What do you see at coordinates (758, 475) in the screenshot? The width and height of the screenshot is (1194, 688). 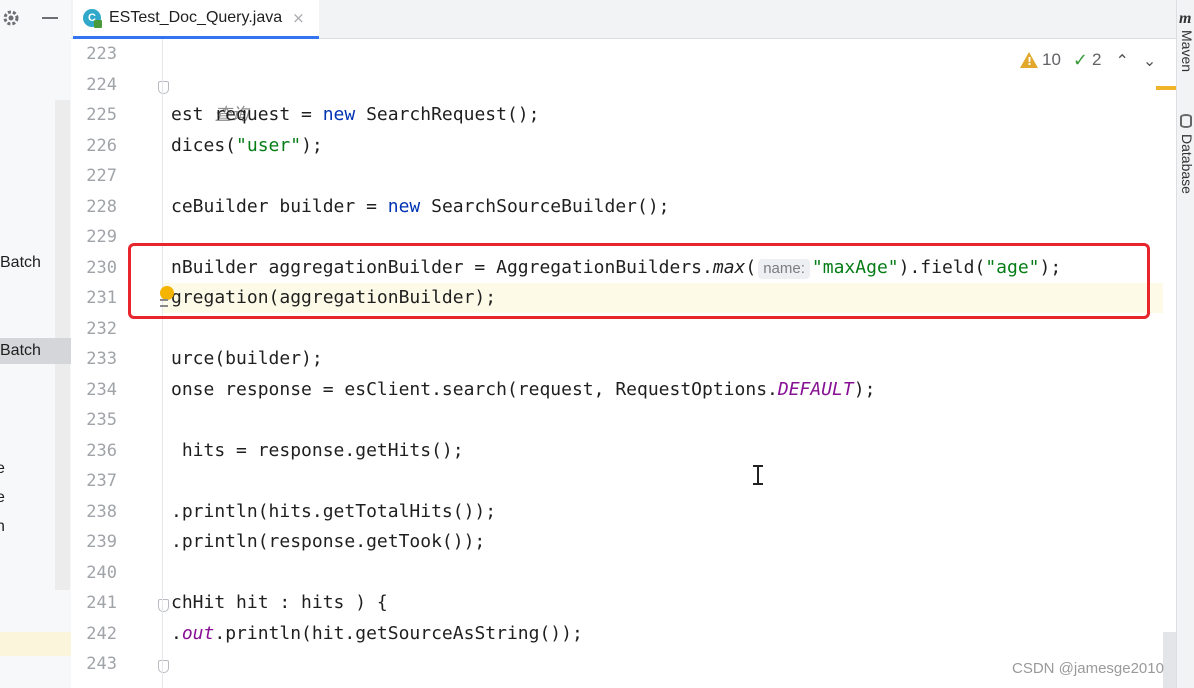 I see `text-cursor-icon` at bounding box center [758, 475].